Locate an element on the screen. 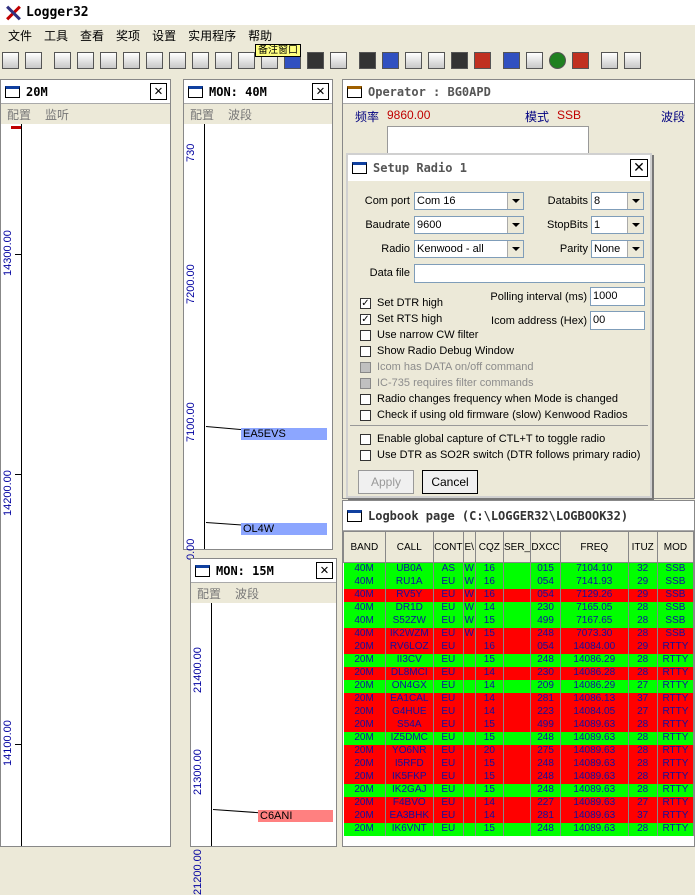 The width and height of the screenshot is (695, 895). bandmap-canvas: 21400.00 21300.00 21200.00 C6ANI is located at coordinates (263, 749).